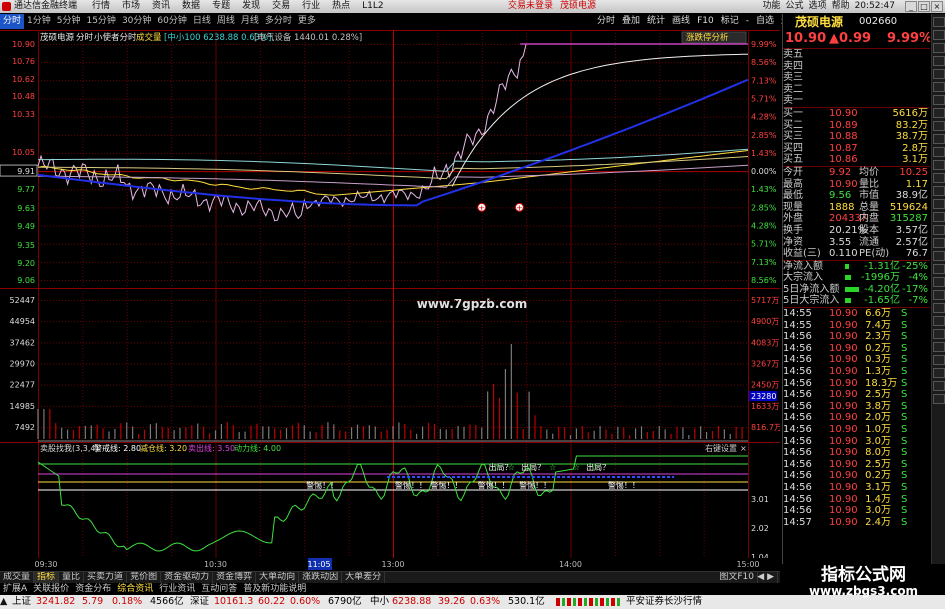 The height and width of the screenshot is (609, 945). Describe the element at coordinates (177, 589) in the screenshot. I see `info-tab: 行业资讯` at that location.